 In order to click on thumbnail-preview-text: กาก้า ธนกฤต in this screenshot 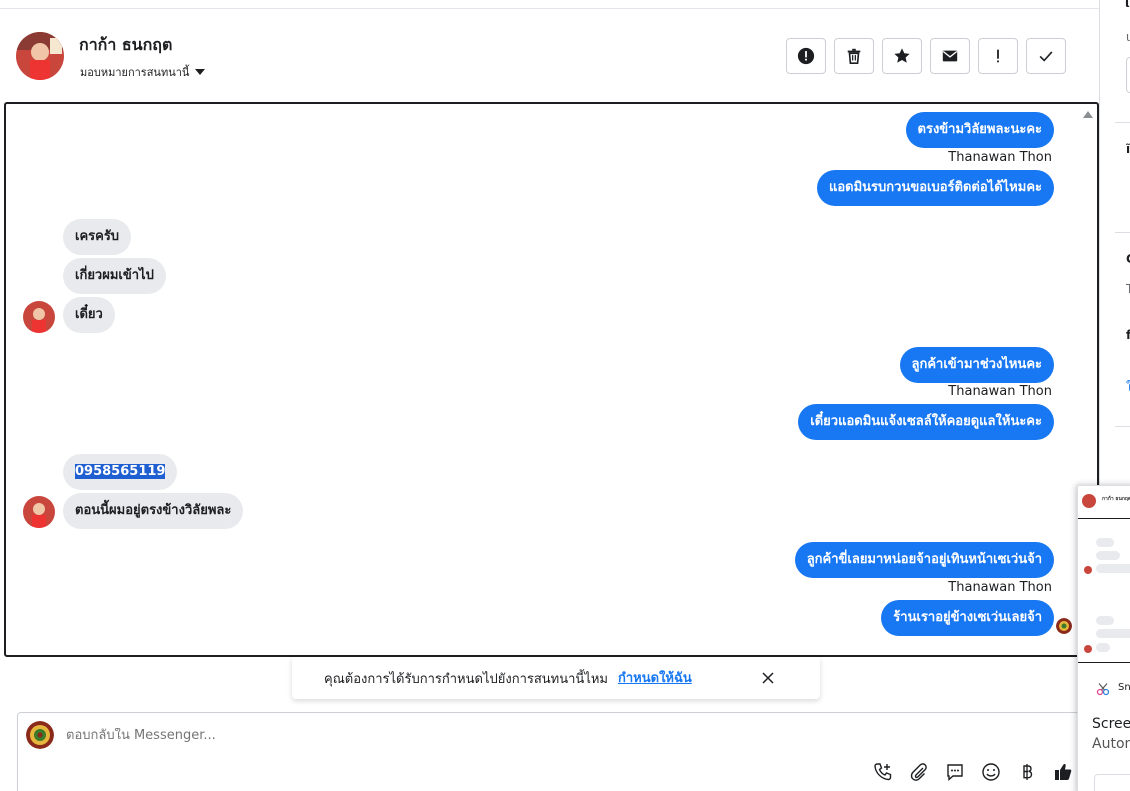, I will do `click(1116, 499)`.